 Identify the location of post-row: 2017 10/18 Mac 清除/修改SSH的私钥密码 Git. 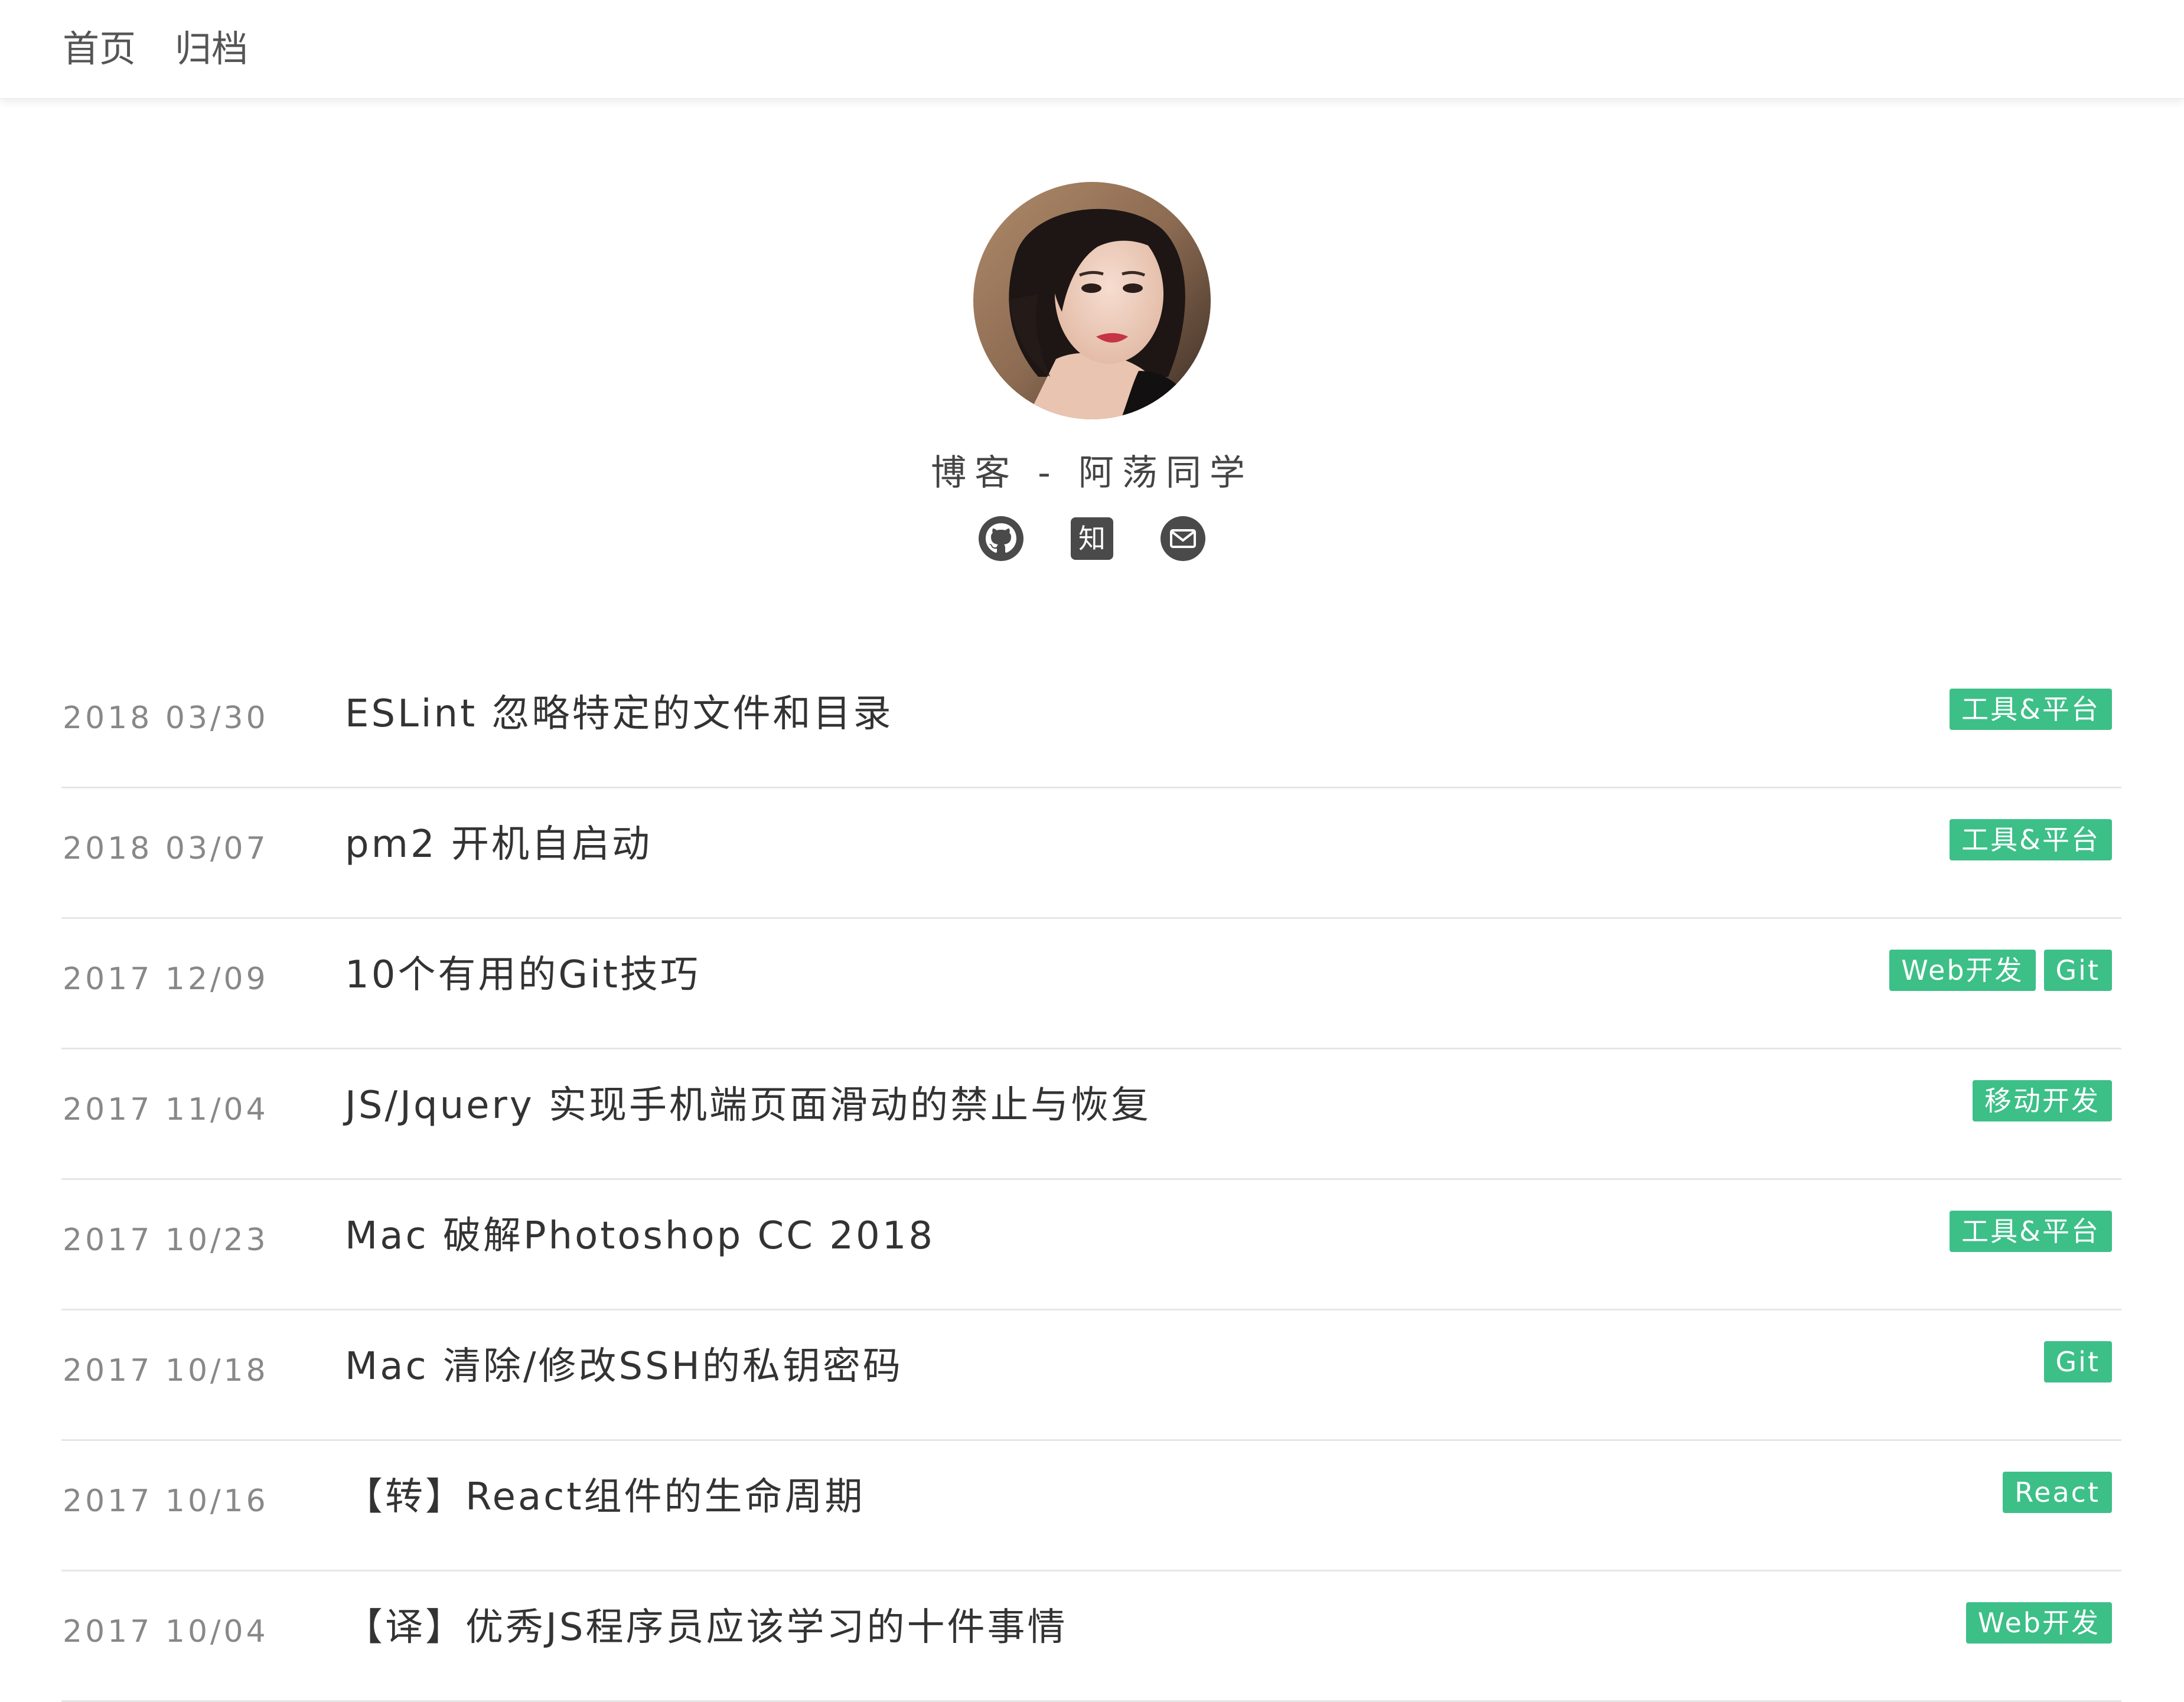
(1091, 1376).